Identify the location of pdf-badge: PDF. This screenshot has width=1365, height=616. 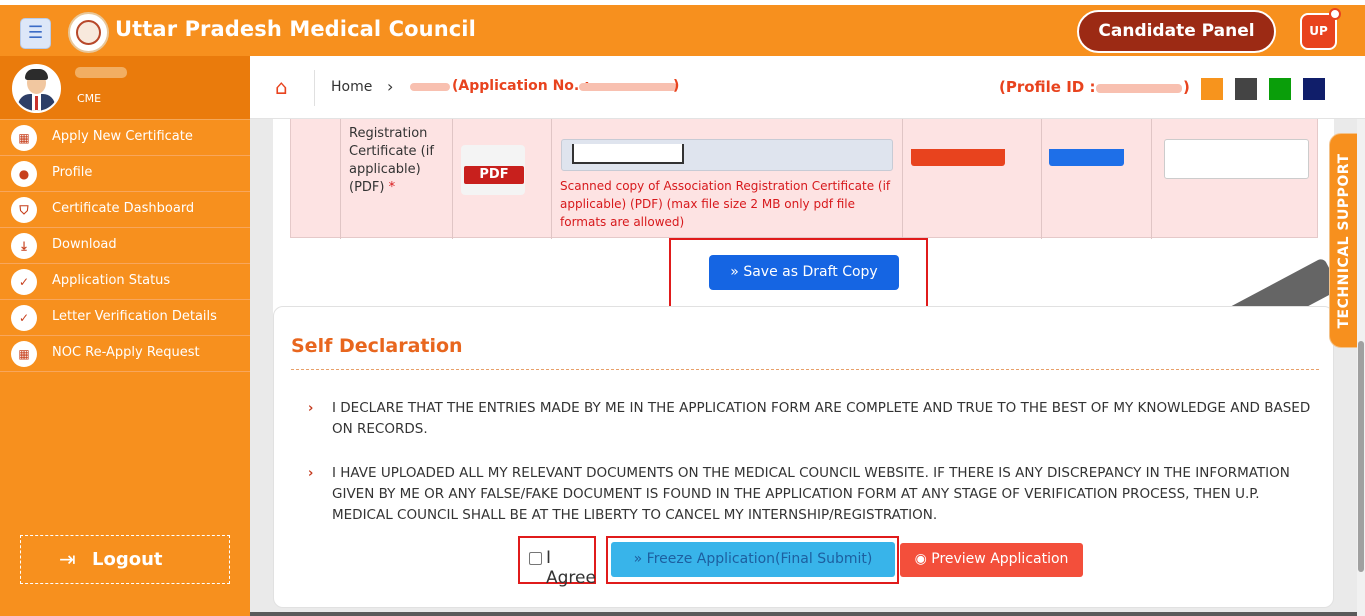
(494, 175).